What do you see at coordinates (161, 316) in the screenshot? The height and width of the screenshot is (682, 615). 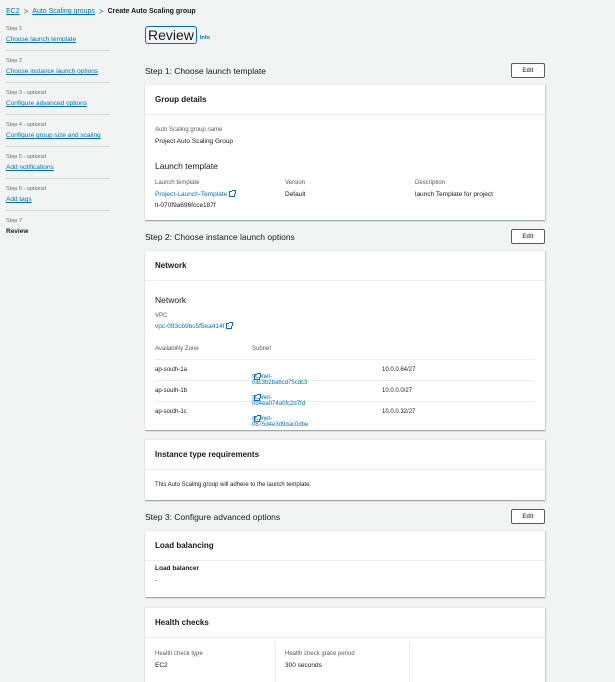 I see `vpc-label: VPC` at bounding box center [161, 316].